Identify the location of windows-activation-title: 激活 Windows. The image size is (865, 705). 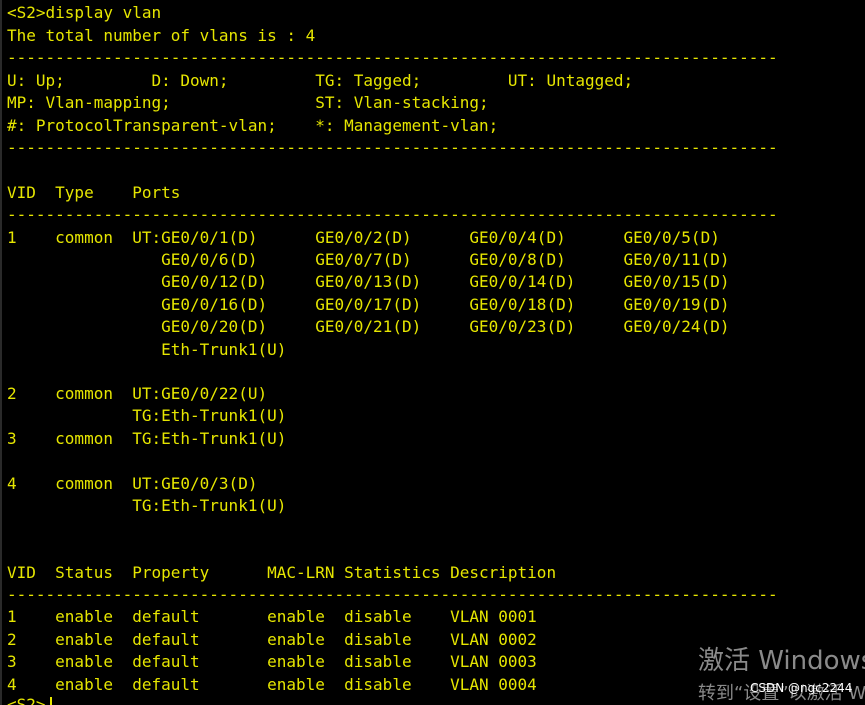
(781, 661).